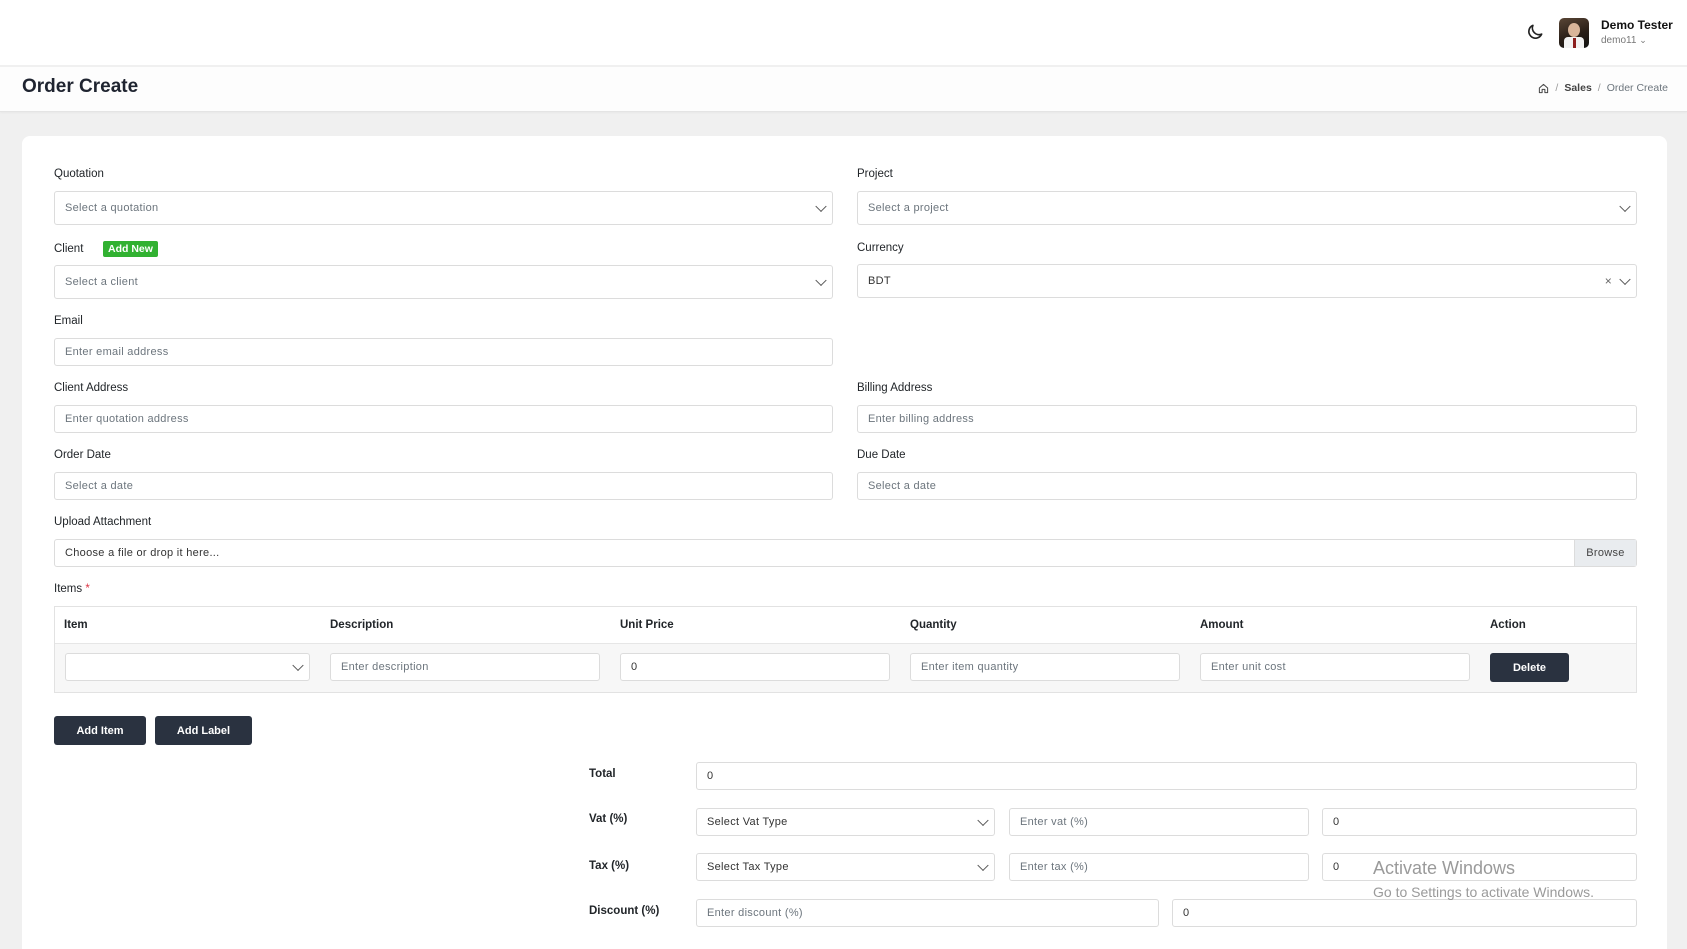  What do you see at coordinates (1045, 667) in the screenshot?
I see `quantity-input: Enter item quantity` at bounding box center [1045, 667].